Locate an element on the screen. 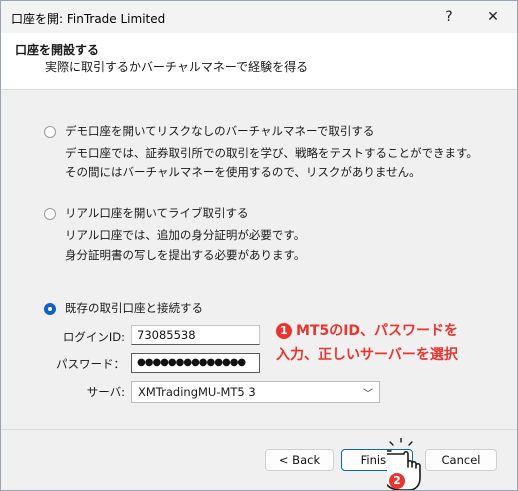  radio-existing is located at coordinates (50, 309).